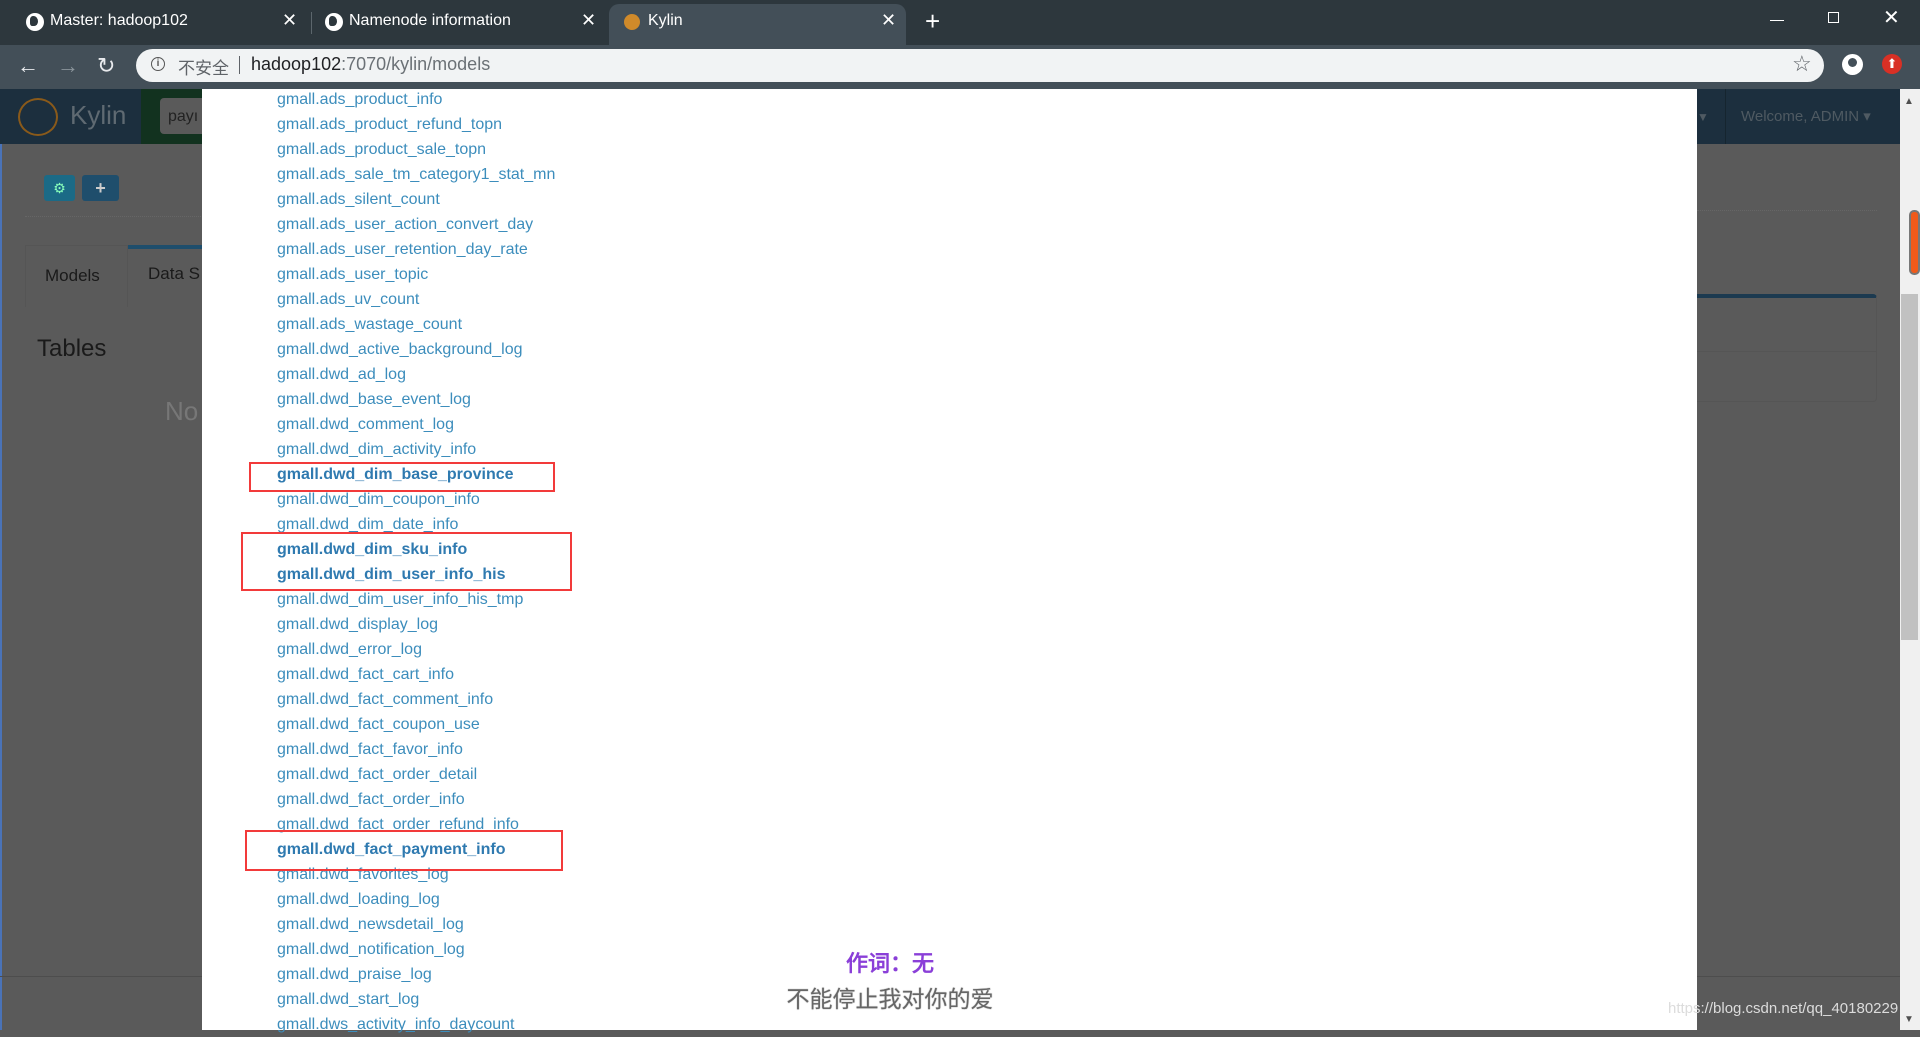 This screenshot has width=1920, height=1037. I want to click on table-list-item: gmall.dwd_fact_favor_info, so click(370, 749).